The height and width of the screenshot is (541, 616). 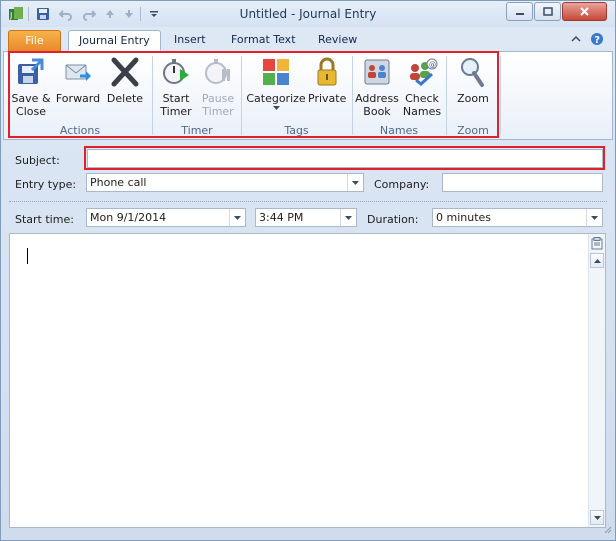 What do you see at coordinates (424, 72) in the screenshot?
I see `check-names-icon: @` at bounding box center [424, 72].